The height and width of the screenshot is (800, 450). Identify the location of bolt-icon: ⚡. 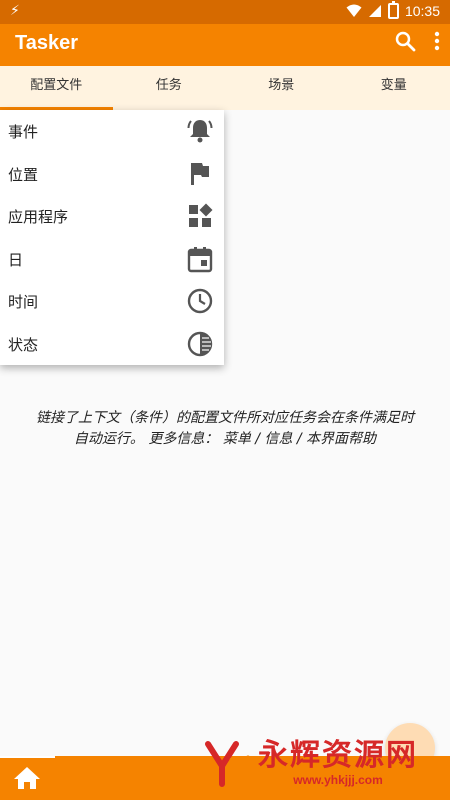
(15, 11).